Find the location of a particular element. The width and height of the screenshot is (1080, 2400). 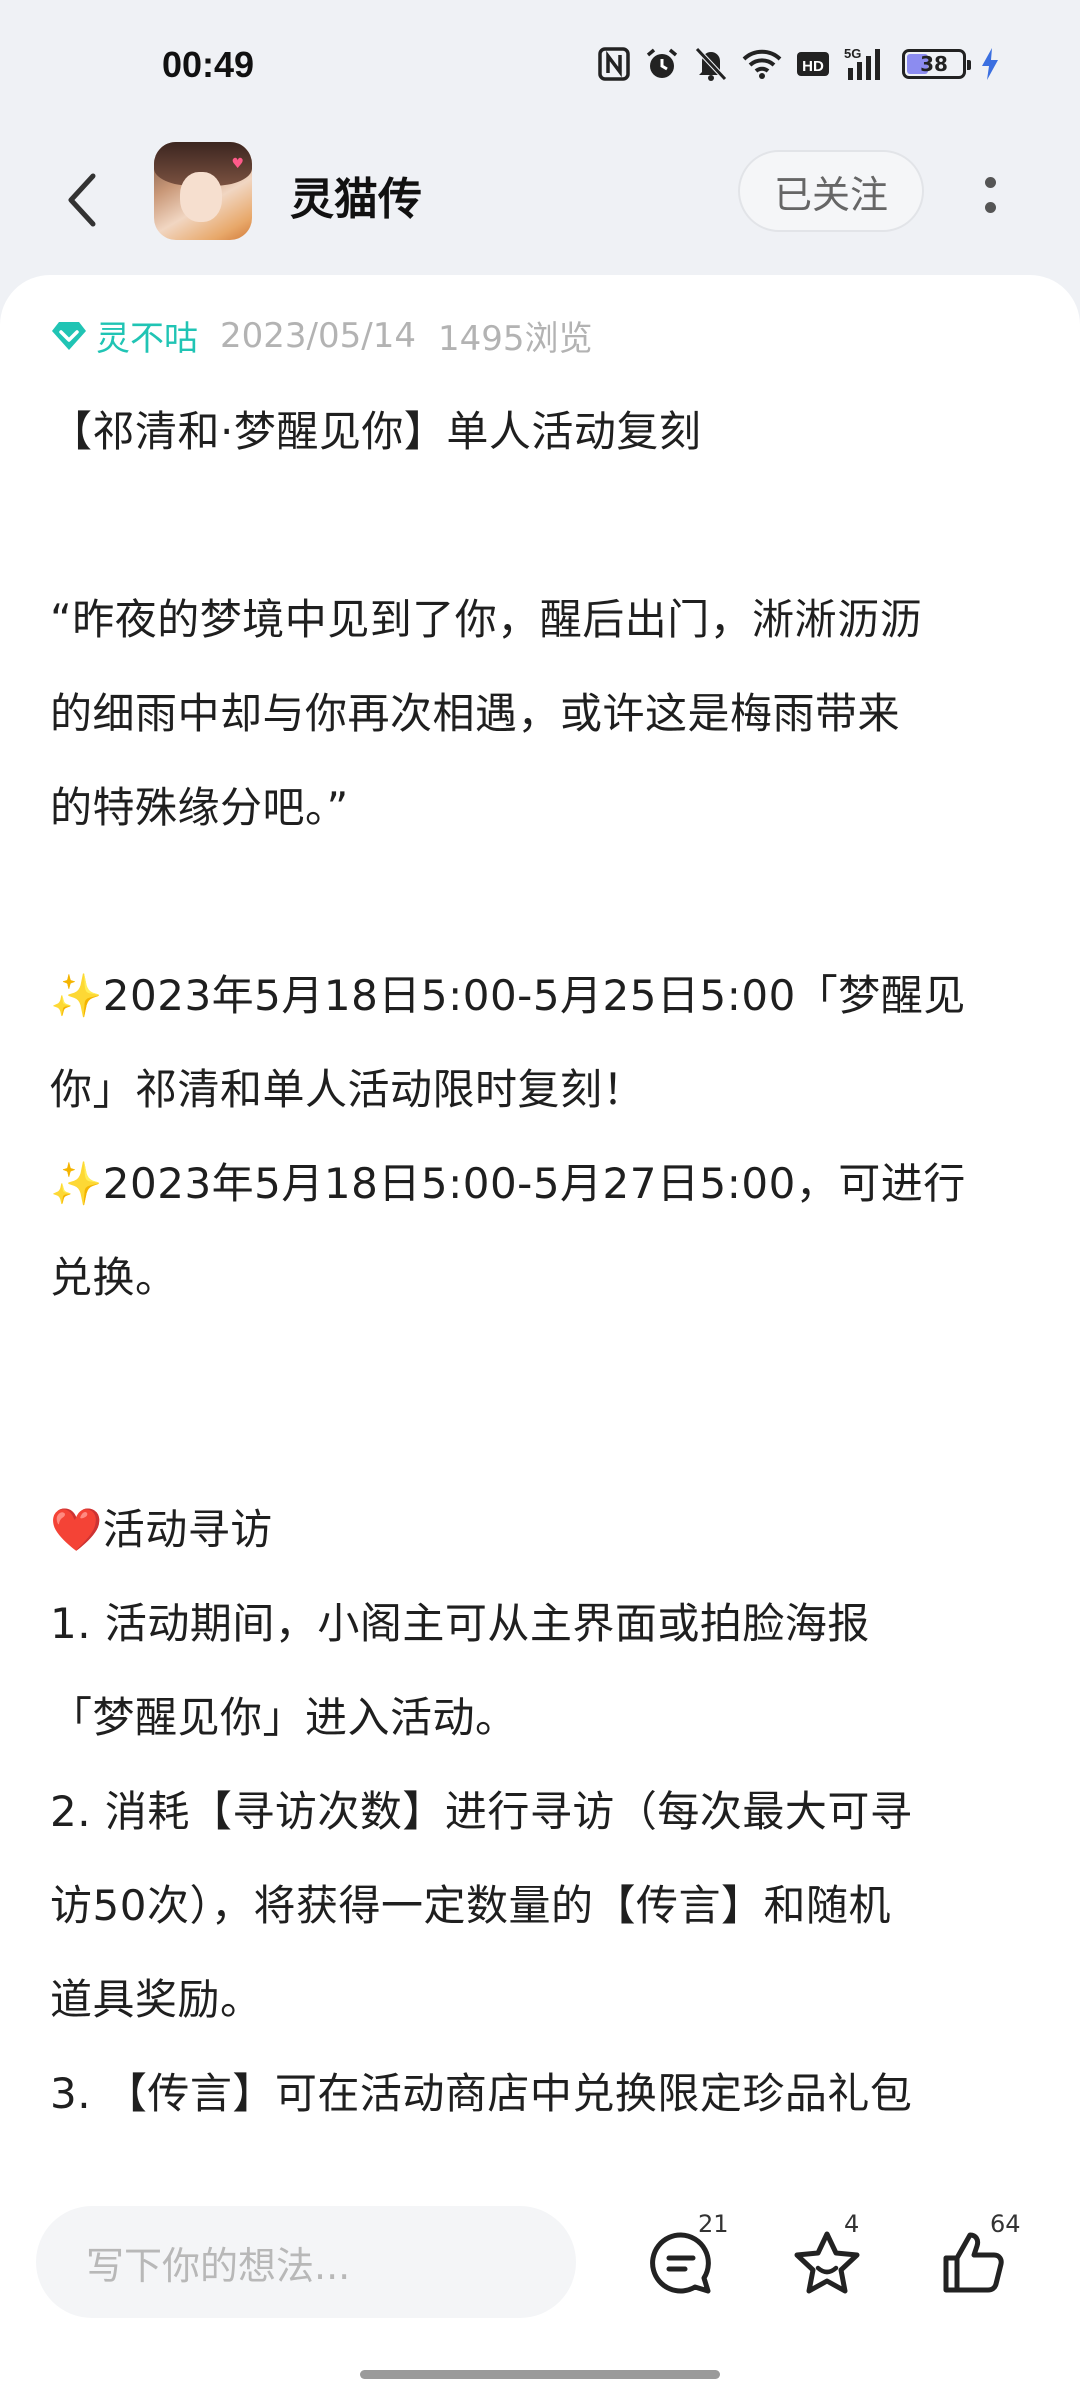

post-meta: 灵不咕 2023/05/14 1495浏览 is located at coordinates (321, 335).